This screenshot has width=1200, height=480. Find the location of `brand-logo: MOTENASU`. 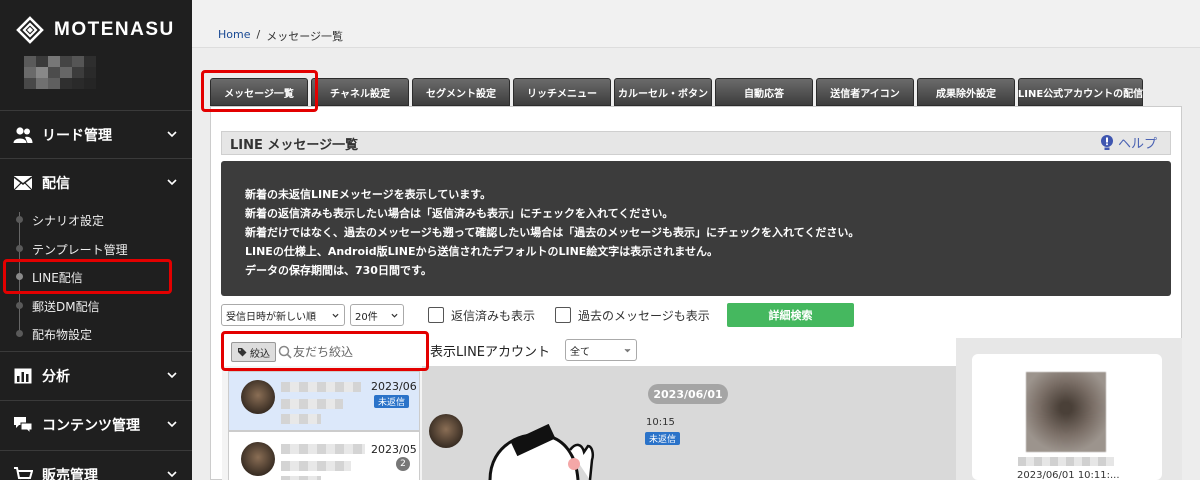

brand-logo: MOTENASU is located at coordinates (95, 30).